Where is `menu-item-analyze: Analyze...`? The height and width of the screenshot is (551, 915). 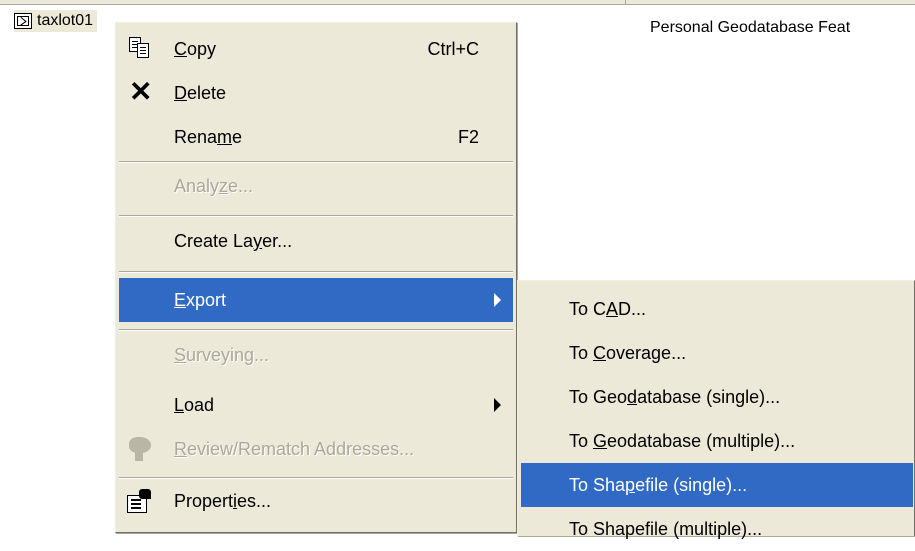 menu-item-analyze: Analyze... is located at coordinates (316, 186).